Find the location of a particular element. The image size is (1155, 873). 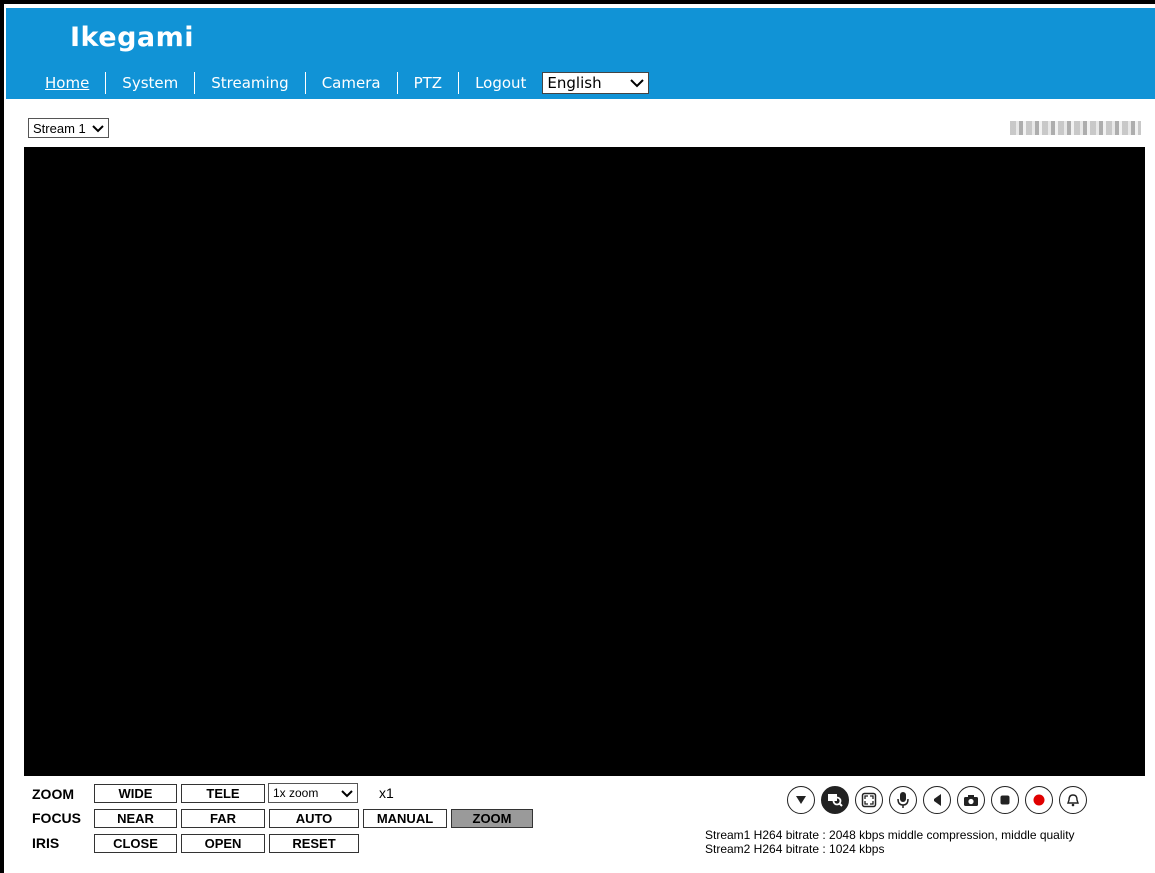

auto-button: AUTO is located at coordinates (314, 818).